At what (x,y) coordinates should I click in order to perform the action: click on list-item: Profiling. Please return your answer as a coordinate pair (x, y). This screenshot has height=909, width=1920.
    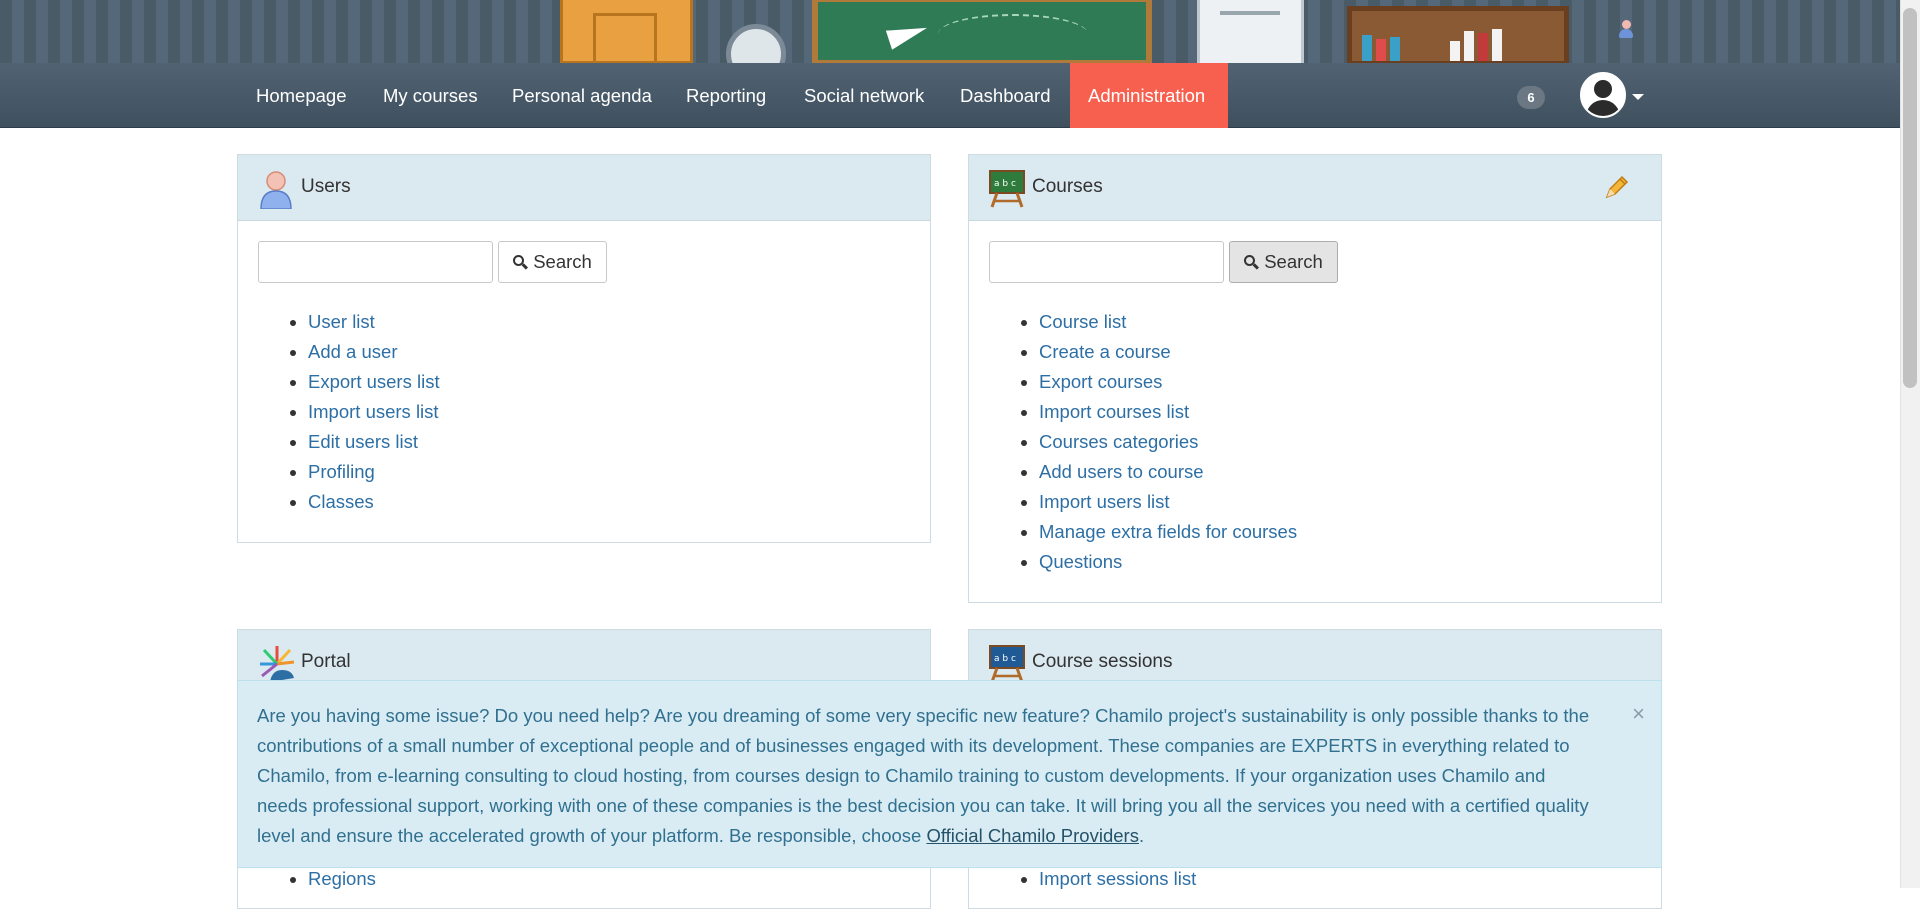
    Looking at the image, I should click on (374, 472).